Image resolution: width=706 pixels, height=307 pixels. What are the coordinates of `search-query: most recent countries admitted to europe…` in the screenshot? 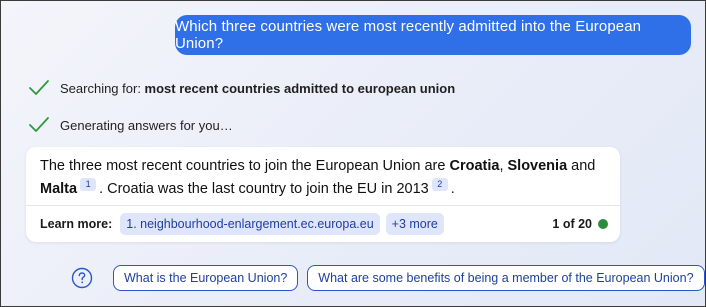 It's located at (300, 88).